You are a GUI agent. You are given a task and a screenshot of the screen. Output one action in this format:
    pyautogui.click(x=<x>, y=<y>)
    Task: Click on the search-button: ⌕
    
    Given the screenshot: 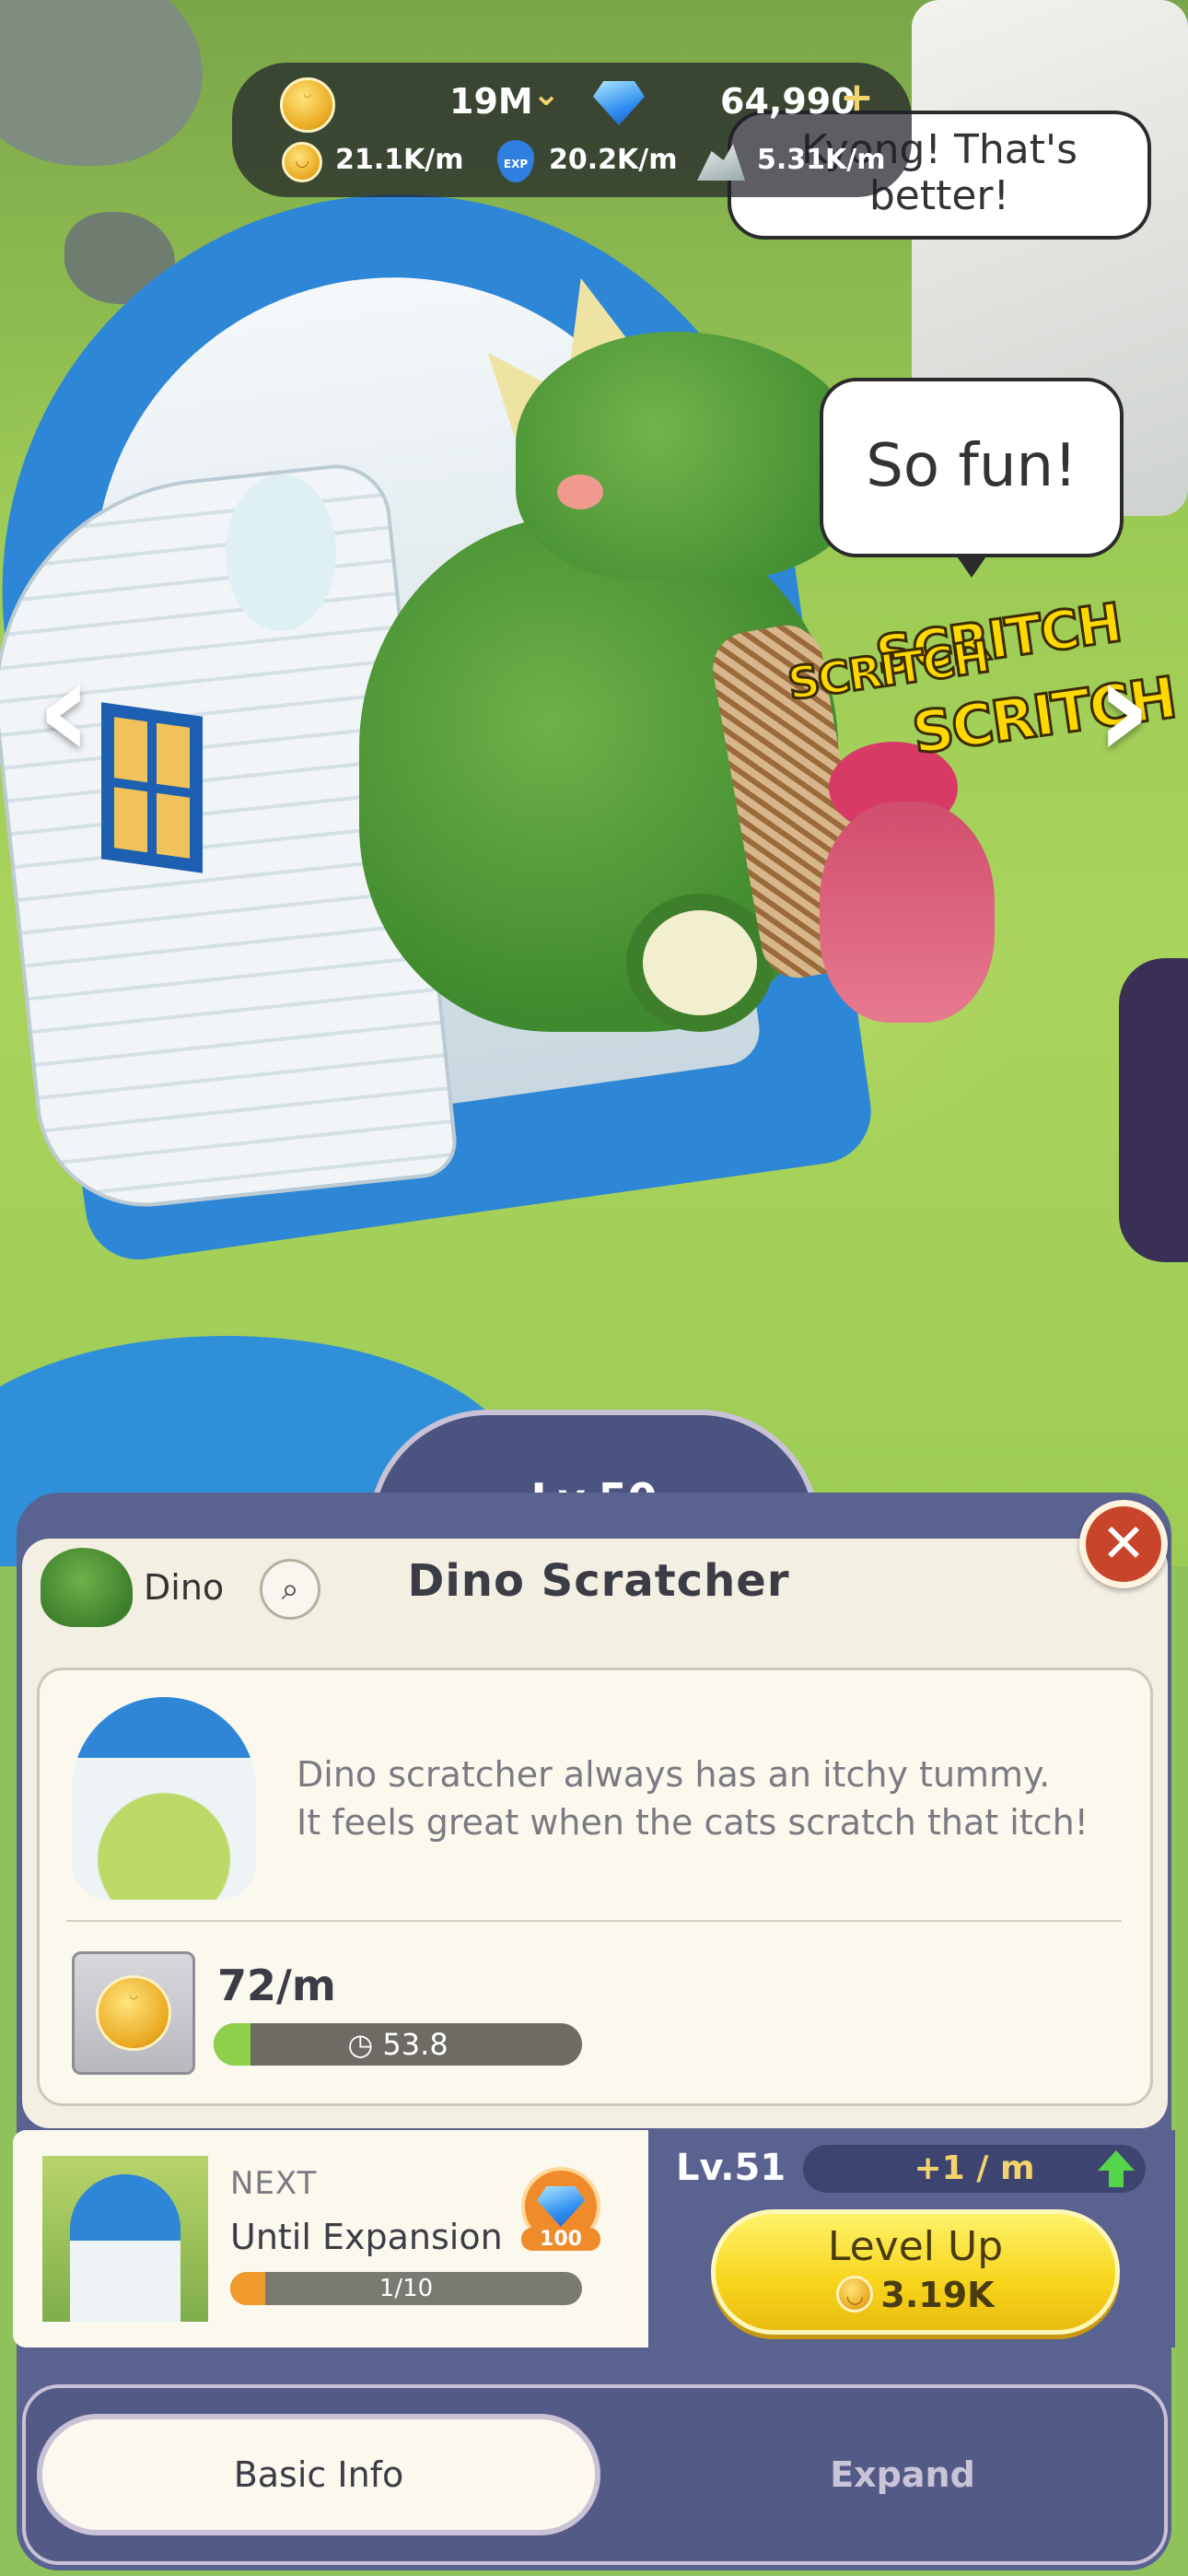 What is the action you would take?
    pyautogui.click(x=290, y=1589)
    